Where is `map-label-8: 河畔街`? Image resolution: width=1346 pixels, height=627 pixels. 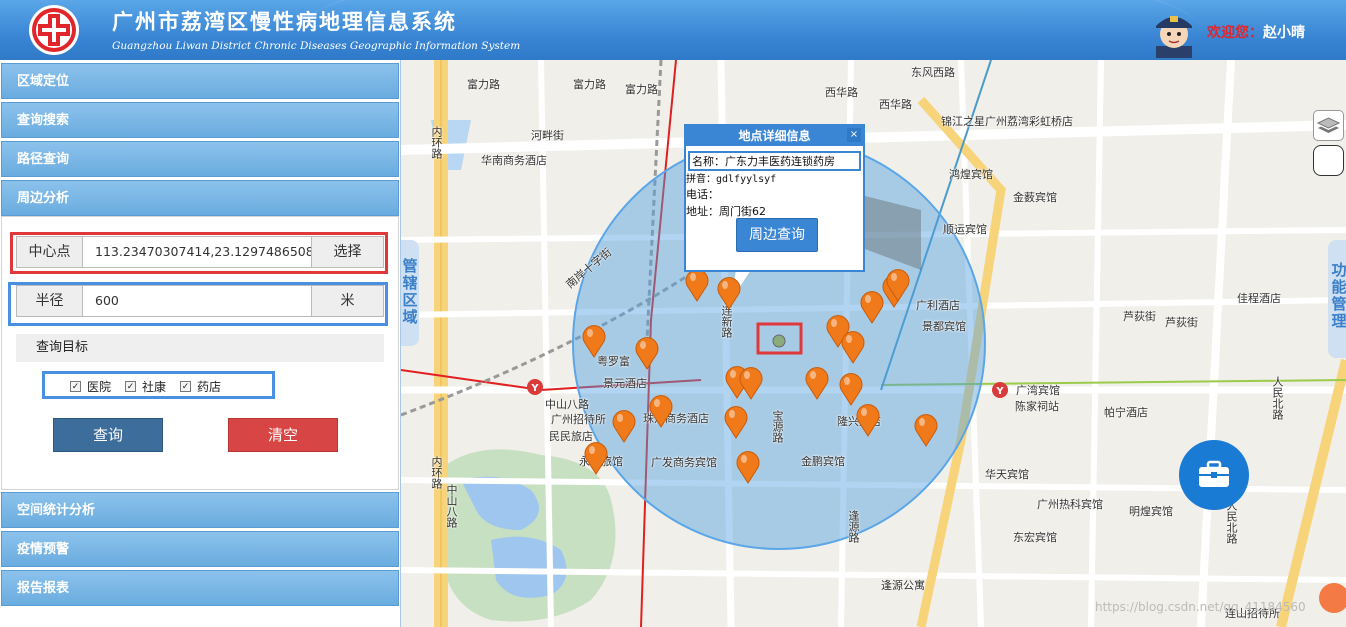 map-label-8: 河畔街 is located at coordinates (547, 135).